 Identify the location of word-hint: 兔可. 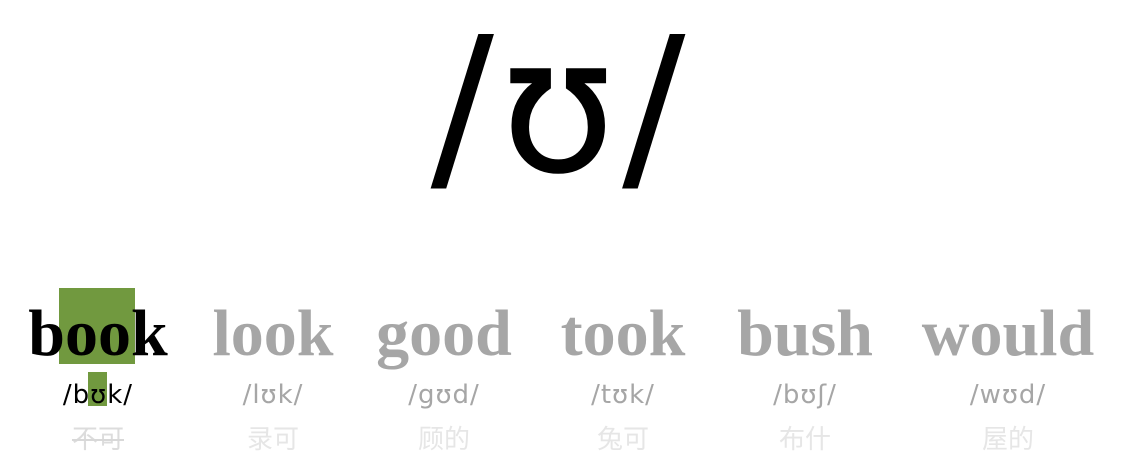
(622, 440).